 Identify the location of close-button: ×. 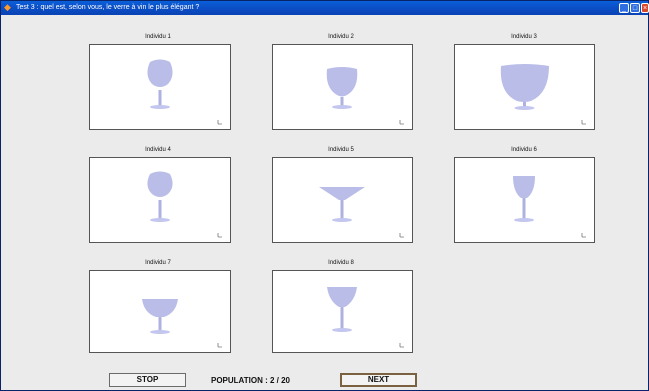
(645, 8).